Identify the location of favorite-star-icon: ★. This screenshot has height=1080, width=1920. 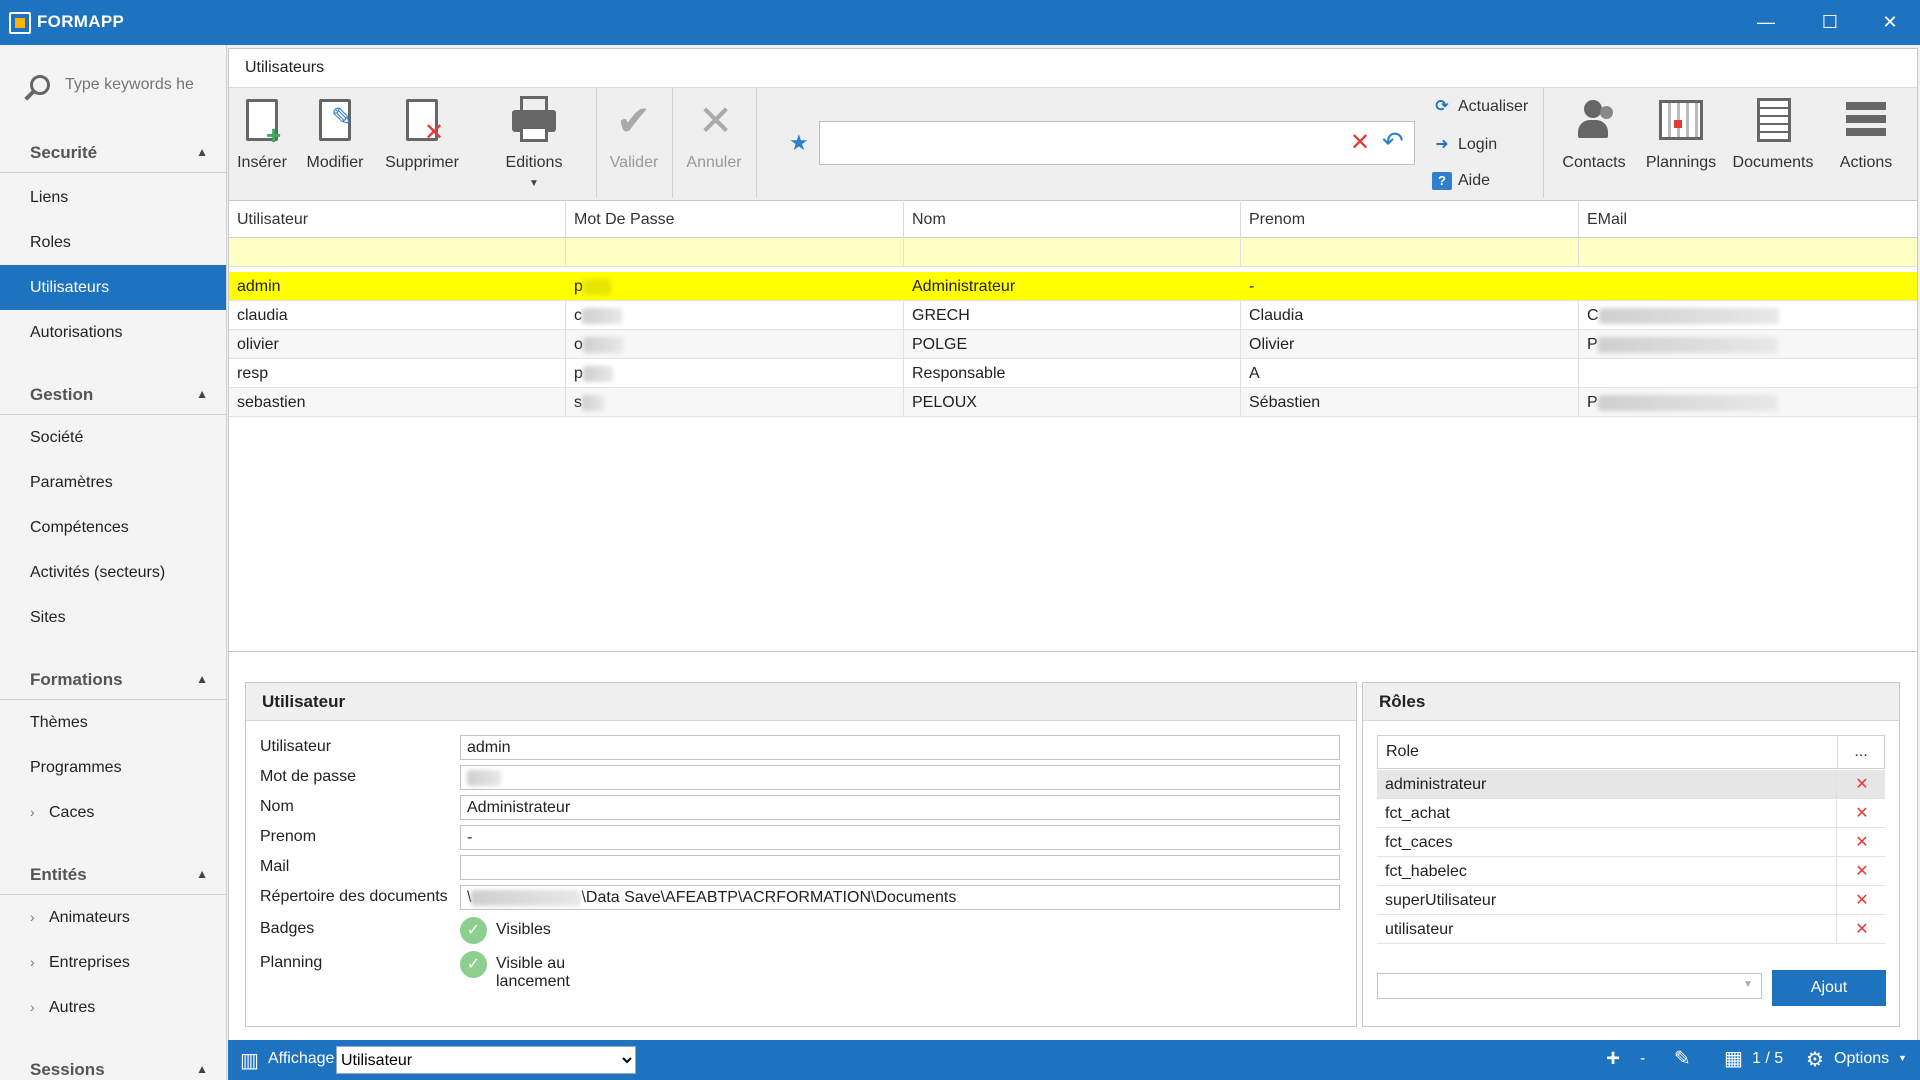
(799, 143).